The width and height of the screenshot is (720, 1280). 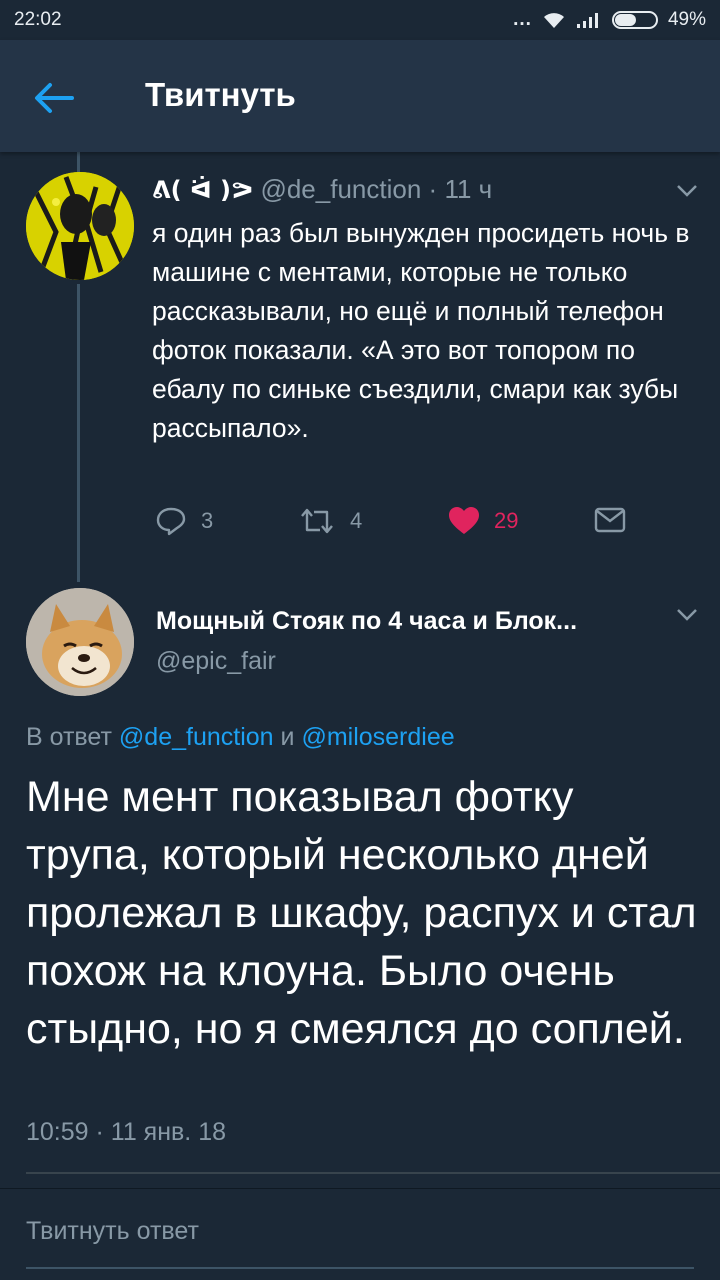 What do you see at coordinates (287, 737) in the screenshot?
I see `reply-conjunction: и` at bounding box center [287, 737].